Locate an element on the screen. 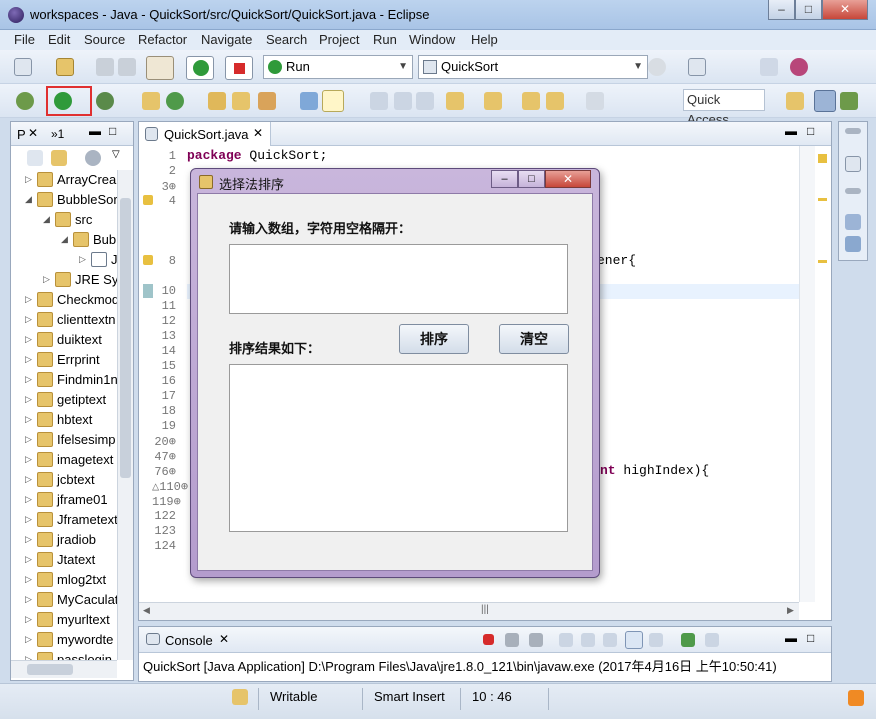 Image resolution: width=876 pixels, height=719 pixels. menu-window: Window is located at coordinates (432, 39).